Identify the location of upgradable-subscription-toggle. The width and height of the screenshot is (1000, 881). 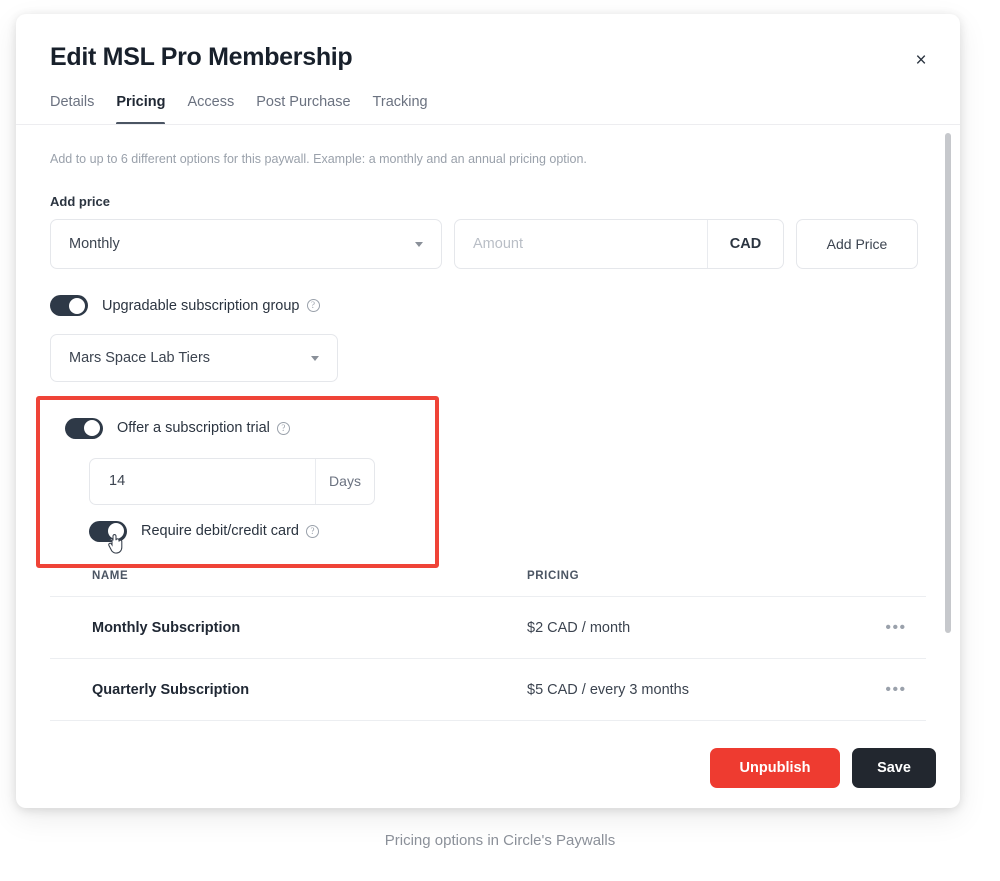
(69, 305).